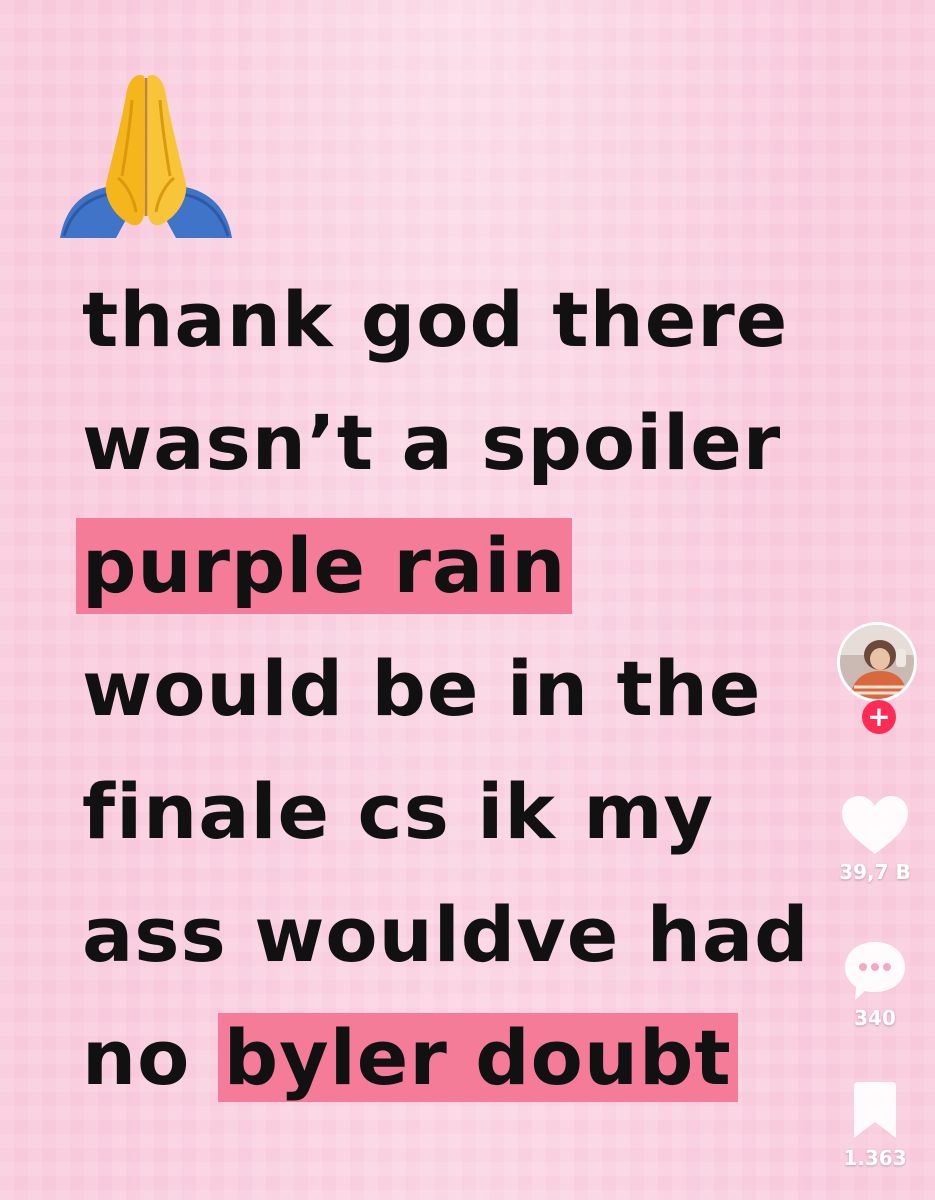 This screenshot has width=935, height=1200. Describe the element at coordinates (875, 1158) in the screenshot. I see `save-count: 1.363` at that location.